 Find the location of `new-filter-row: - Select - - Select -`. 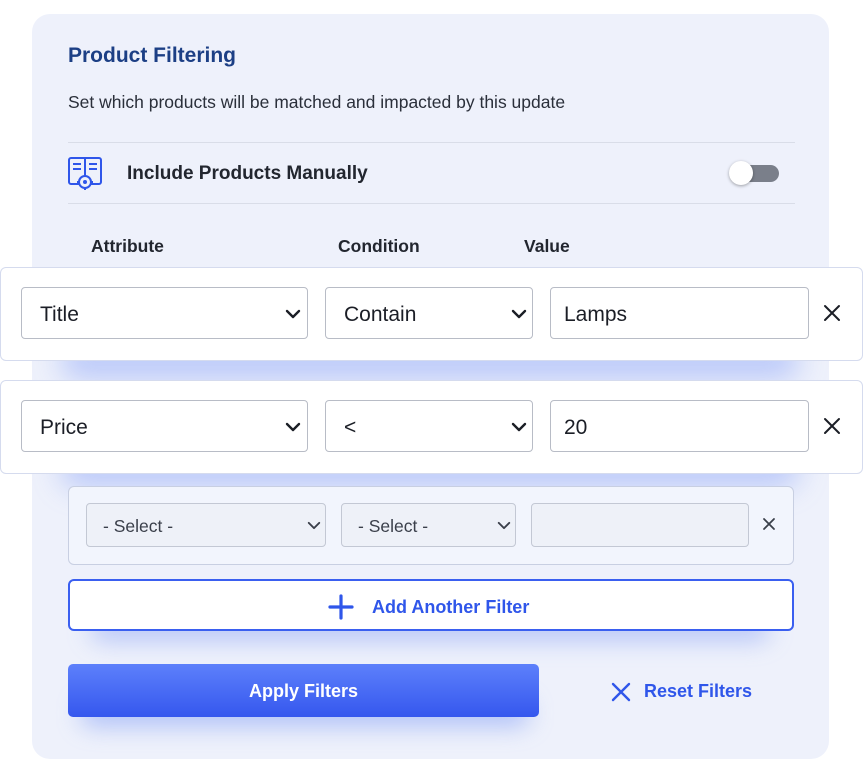

new-filter-row: - Select - - Select - is located at coordinates (431, 525).